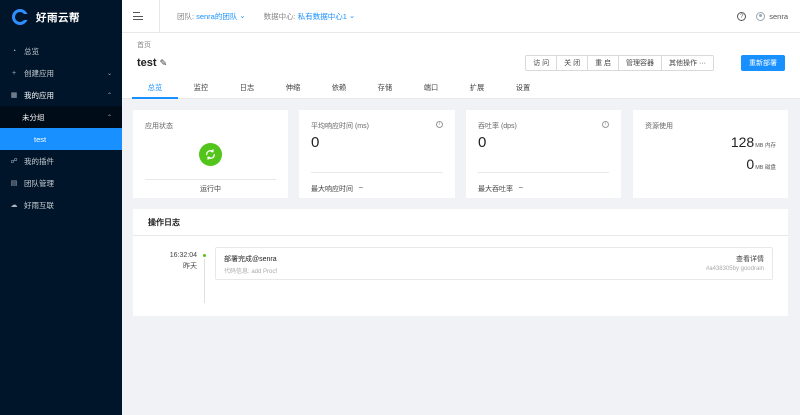 This screenshot has height=415, width=800. What do you see at coordinates (61, 139) in the screenshot?
I see `sidebar-item-app-test: test` at bounding box center [61, 139].